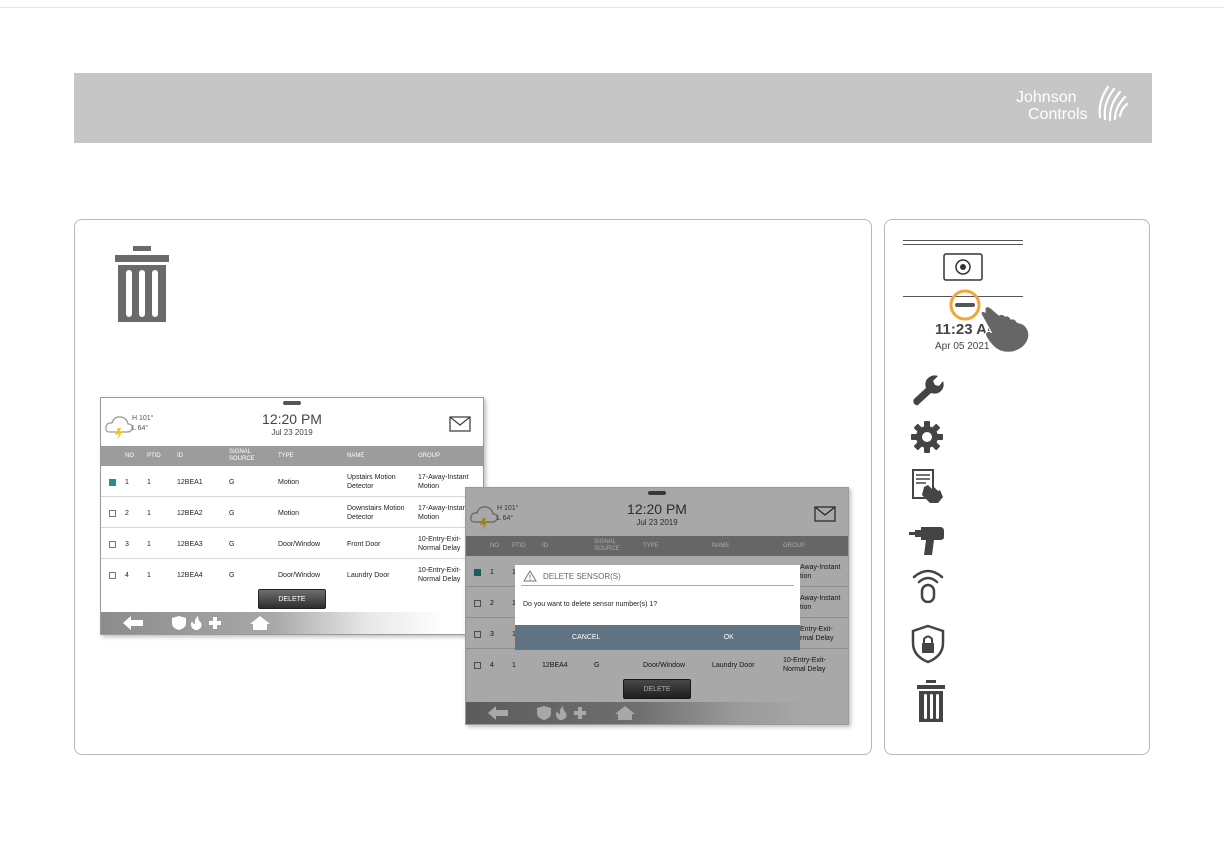 The height and width of the screenshot is (864, 1224). What do you see at coordinates (1005, 329) in the screenshot?
I see `hand-pointer-icon` at bounding box center [1005, 329].